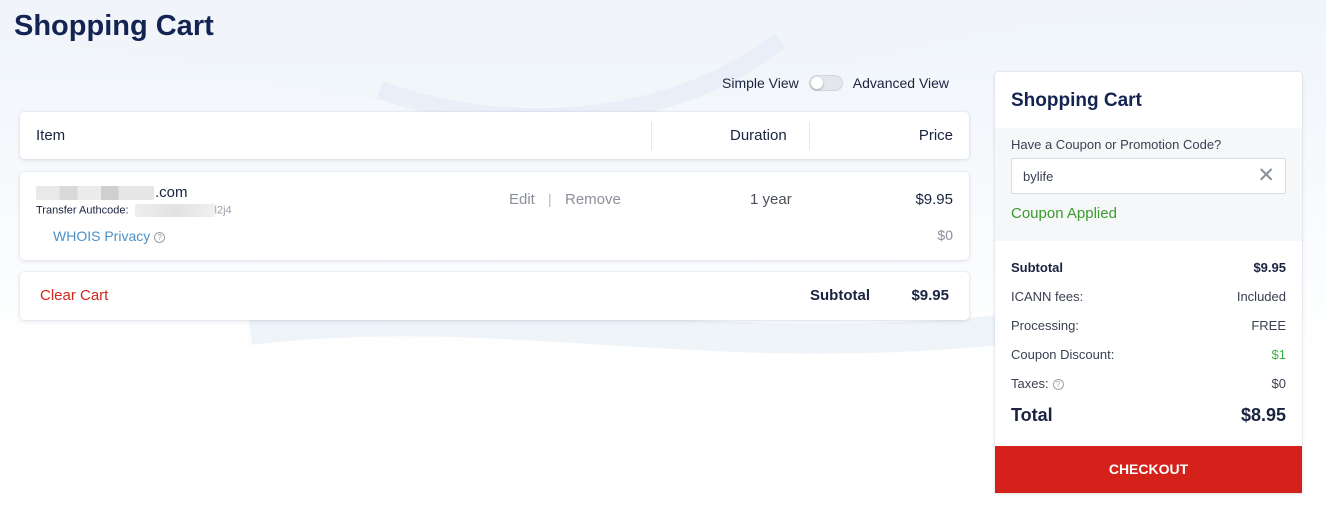  I want to click on summary-value: FREE, so click(1268, 325).